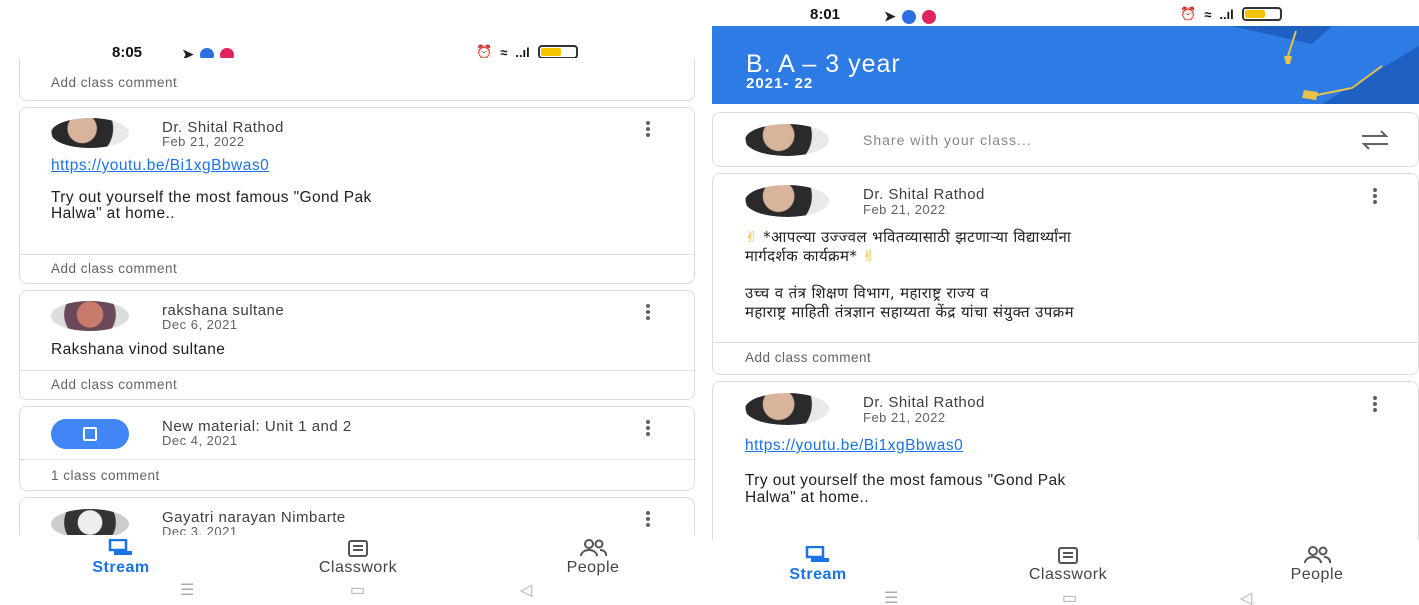 The image size is (1419, 605). What do you see at coordinates (801, 256) in the screenshot?
I see `post-text-line: मार्गदर्शक कार्यक्रम*` at bounding box center [801, 256].